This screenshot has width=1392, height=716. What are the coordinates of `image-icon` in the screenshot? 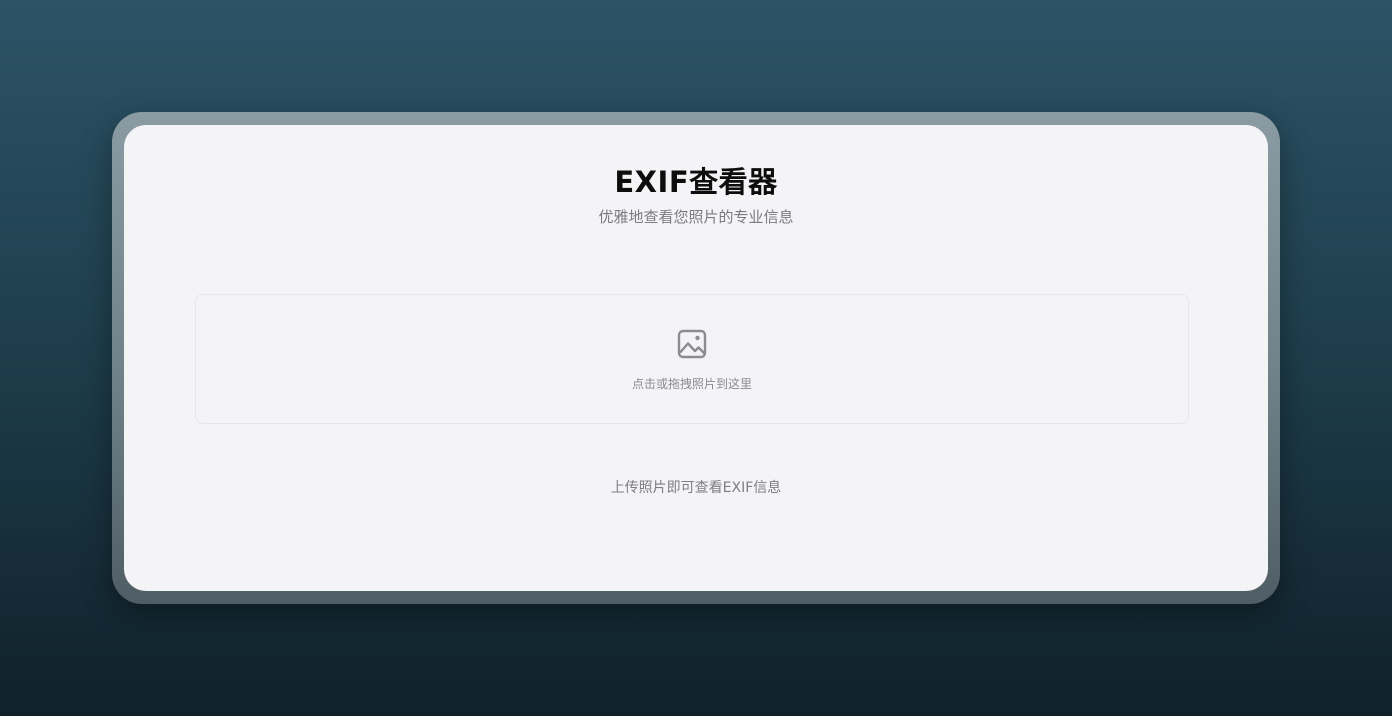 It's located at (692, 344).